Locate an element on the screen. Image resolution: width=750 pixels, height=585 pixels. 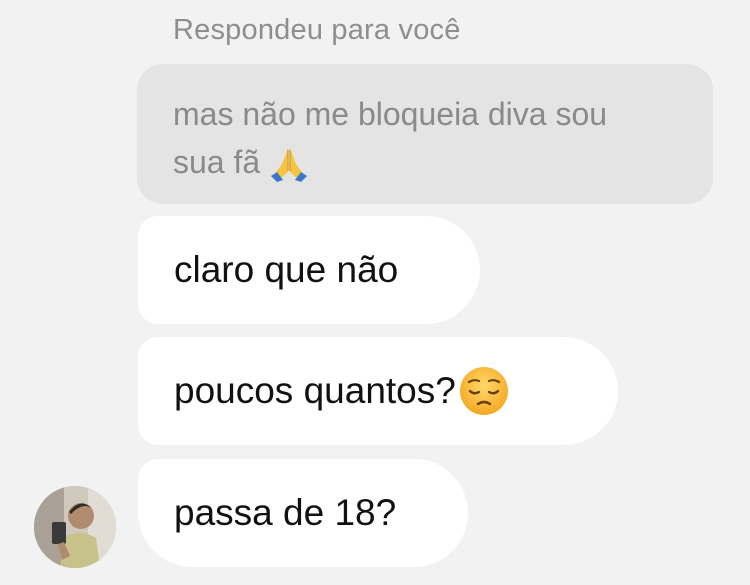
reply-header: Respondeu para você is located at coordinates (317, 30).